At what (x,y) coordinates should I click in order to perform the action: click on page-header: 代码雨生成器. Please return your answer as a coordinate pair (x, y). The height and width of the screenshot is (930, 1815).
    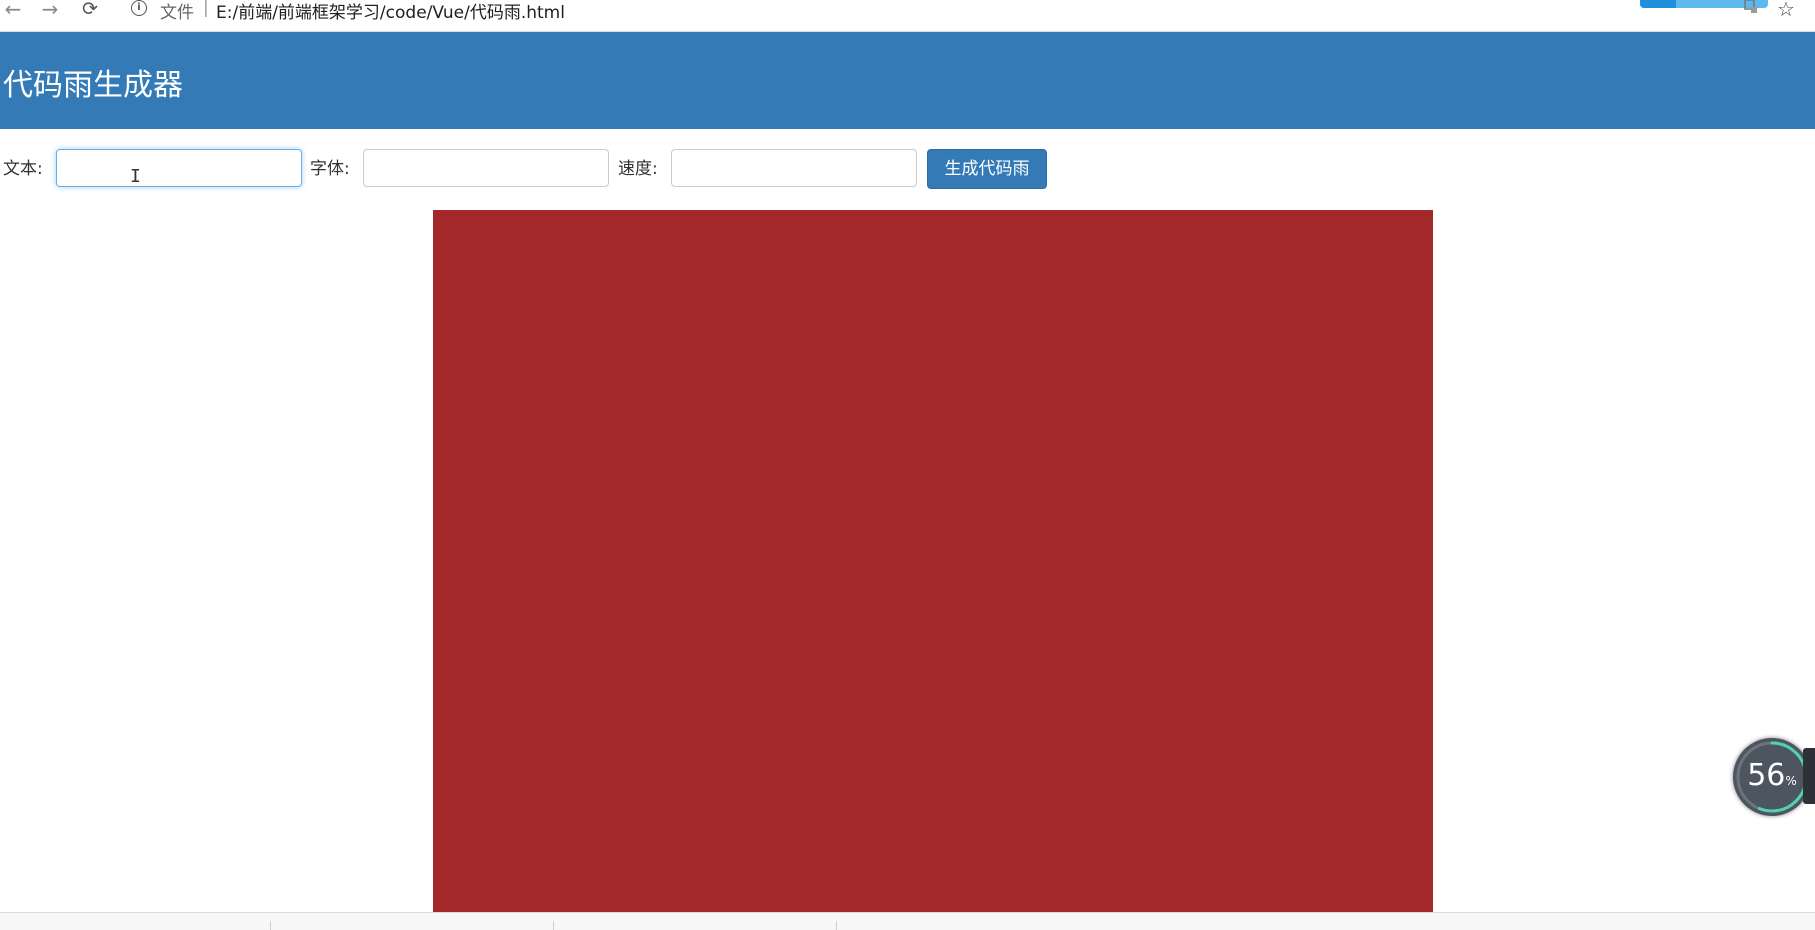
    Looking at the image, I should click on (907, 80).